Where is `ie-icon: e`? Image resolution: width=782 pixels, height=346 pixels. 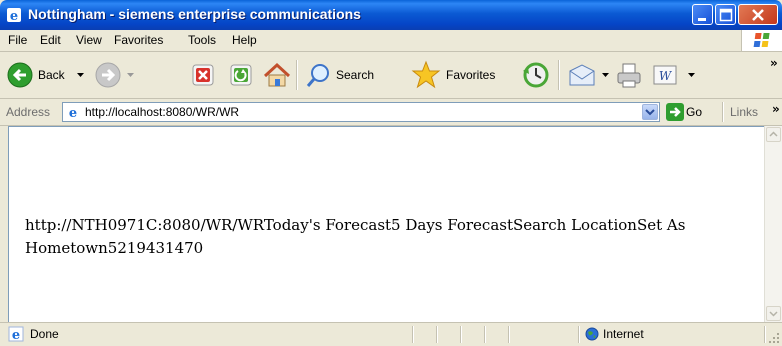
ie-icon: e is located at coordinates (14, 15).